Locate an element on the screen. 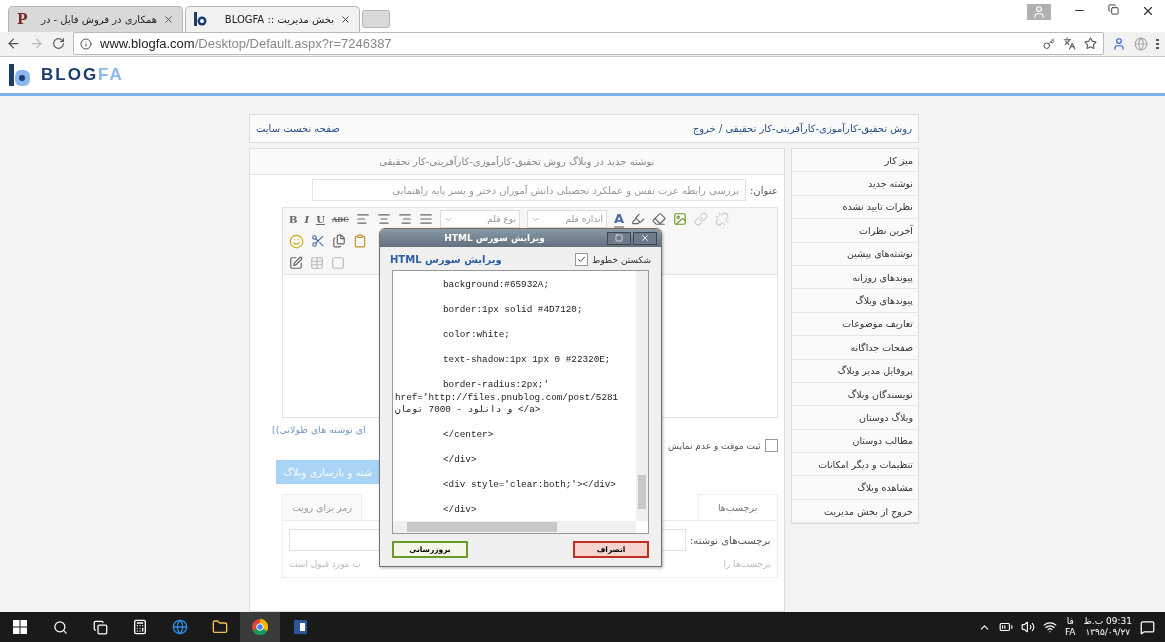  info-icon is located at coordinates (86, 43).